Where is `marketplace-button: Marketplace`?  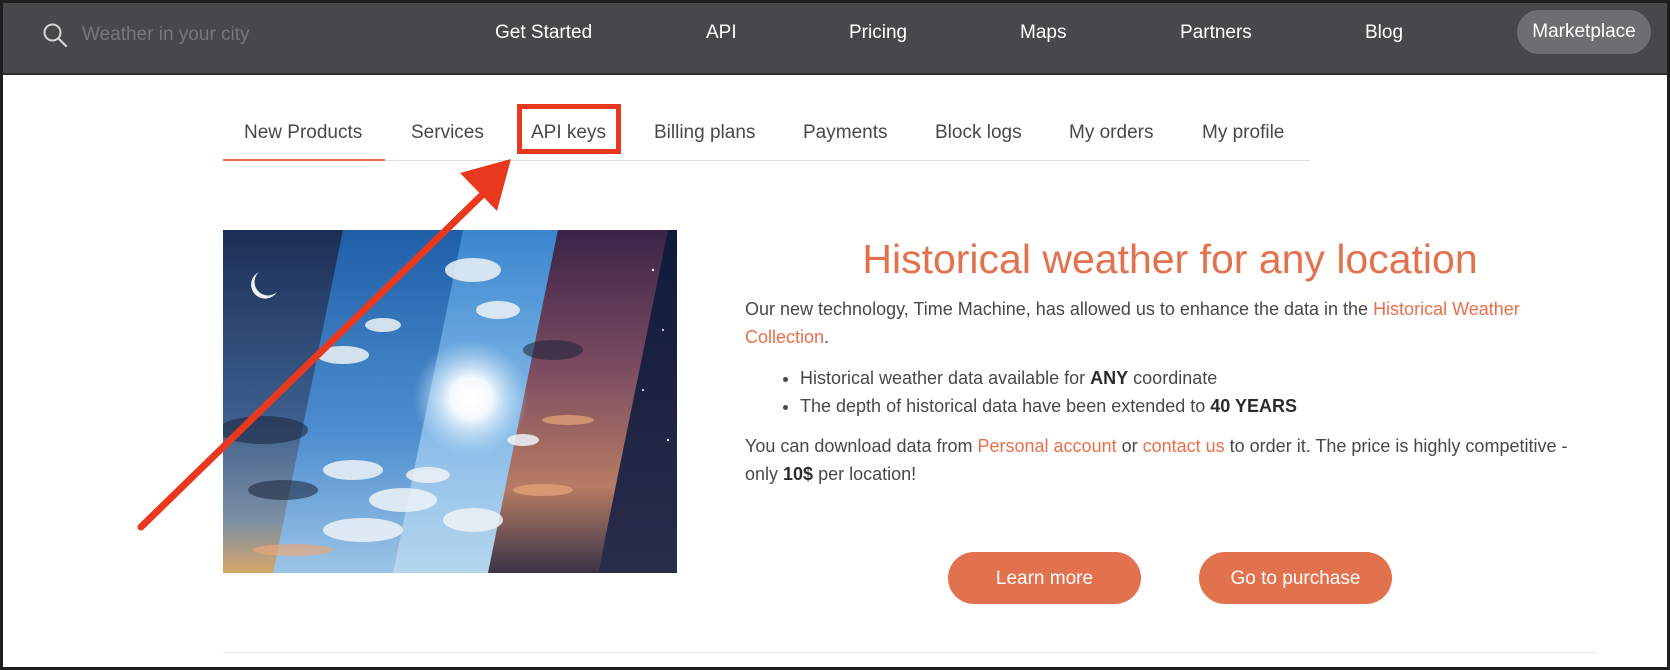
marketplace-button: Marketplace is located at coordinates (1584, 32).